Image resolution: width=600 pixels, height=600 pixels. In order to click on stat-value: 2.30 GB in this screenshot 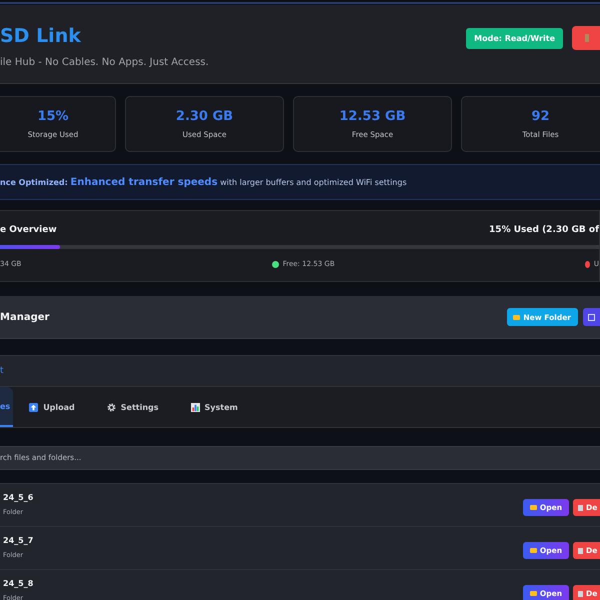, I will do `click(205, 116)`.